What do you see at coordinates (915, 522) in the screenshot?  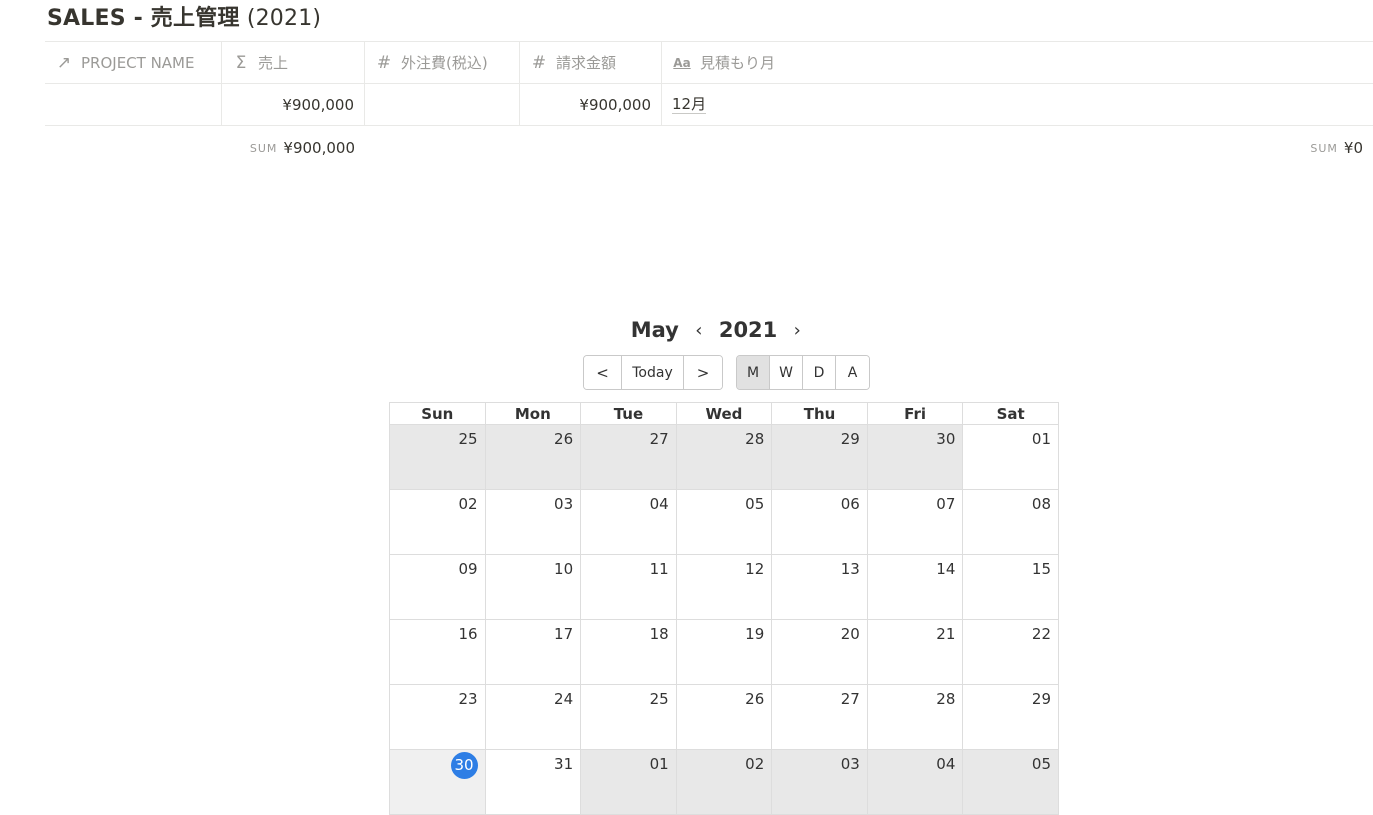 I see `calendar-day-cell: 07` at bounding box center [915, 522].